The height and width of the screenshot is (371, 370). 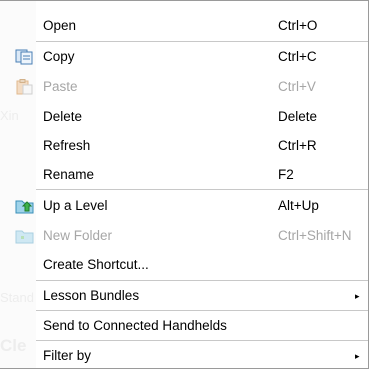 I want to click on menu-item-shortcut: Ctrl+C, so click(x=297, y=56).